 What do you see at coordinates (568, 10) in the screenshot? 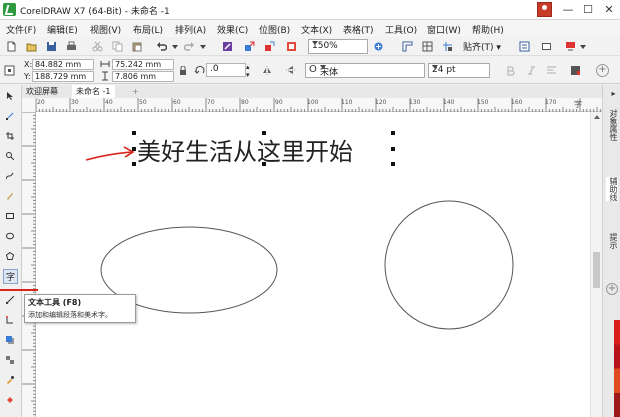
I see `minimize-button: —` at bounding box center [568, 10].